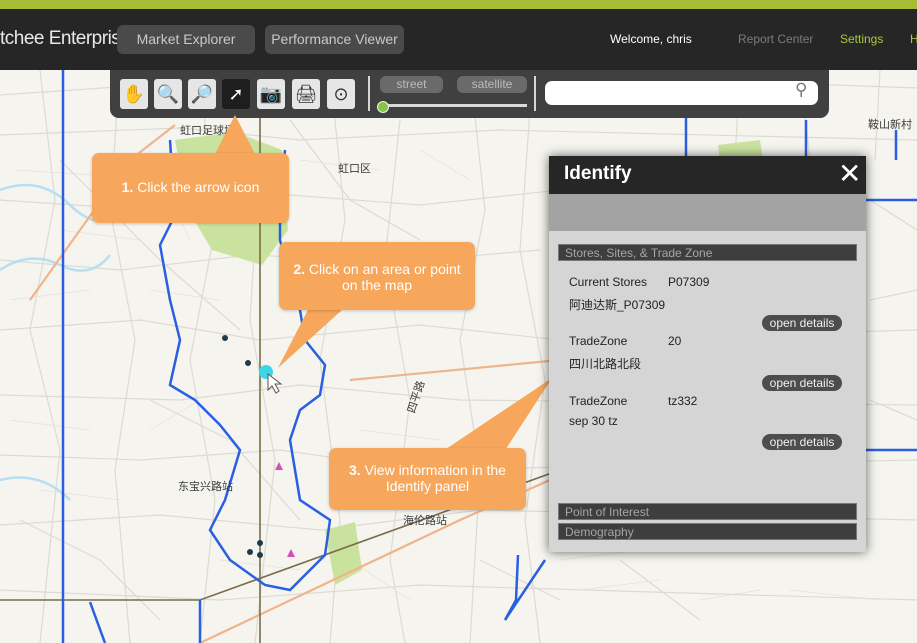  What do you see at coordinates (707, 511) in the screenshot?
I see `section-point-of-interest: Point of Interest` at bounding box center [707, 511].